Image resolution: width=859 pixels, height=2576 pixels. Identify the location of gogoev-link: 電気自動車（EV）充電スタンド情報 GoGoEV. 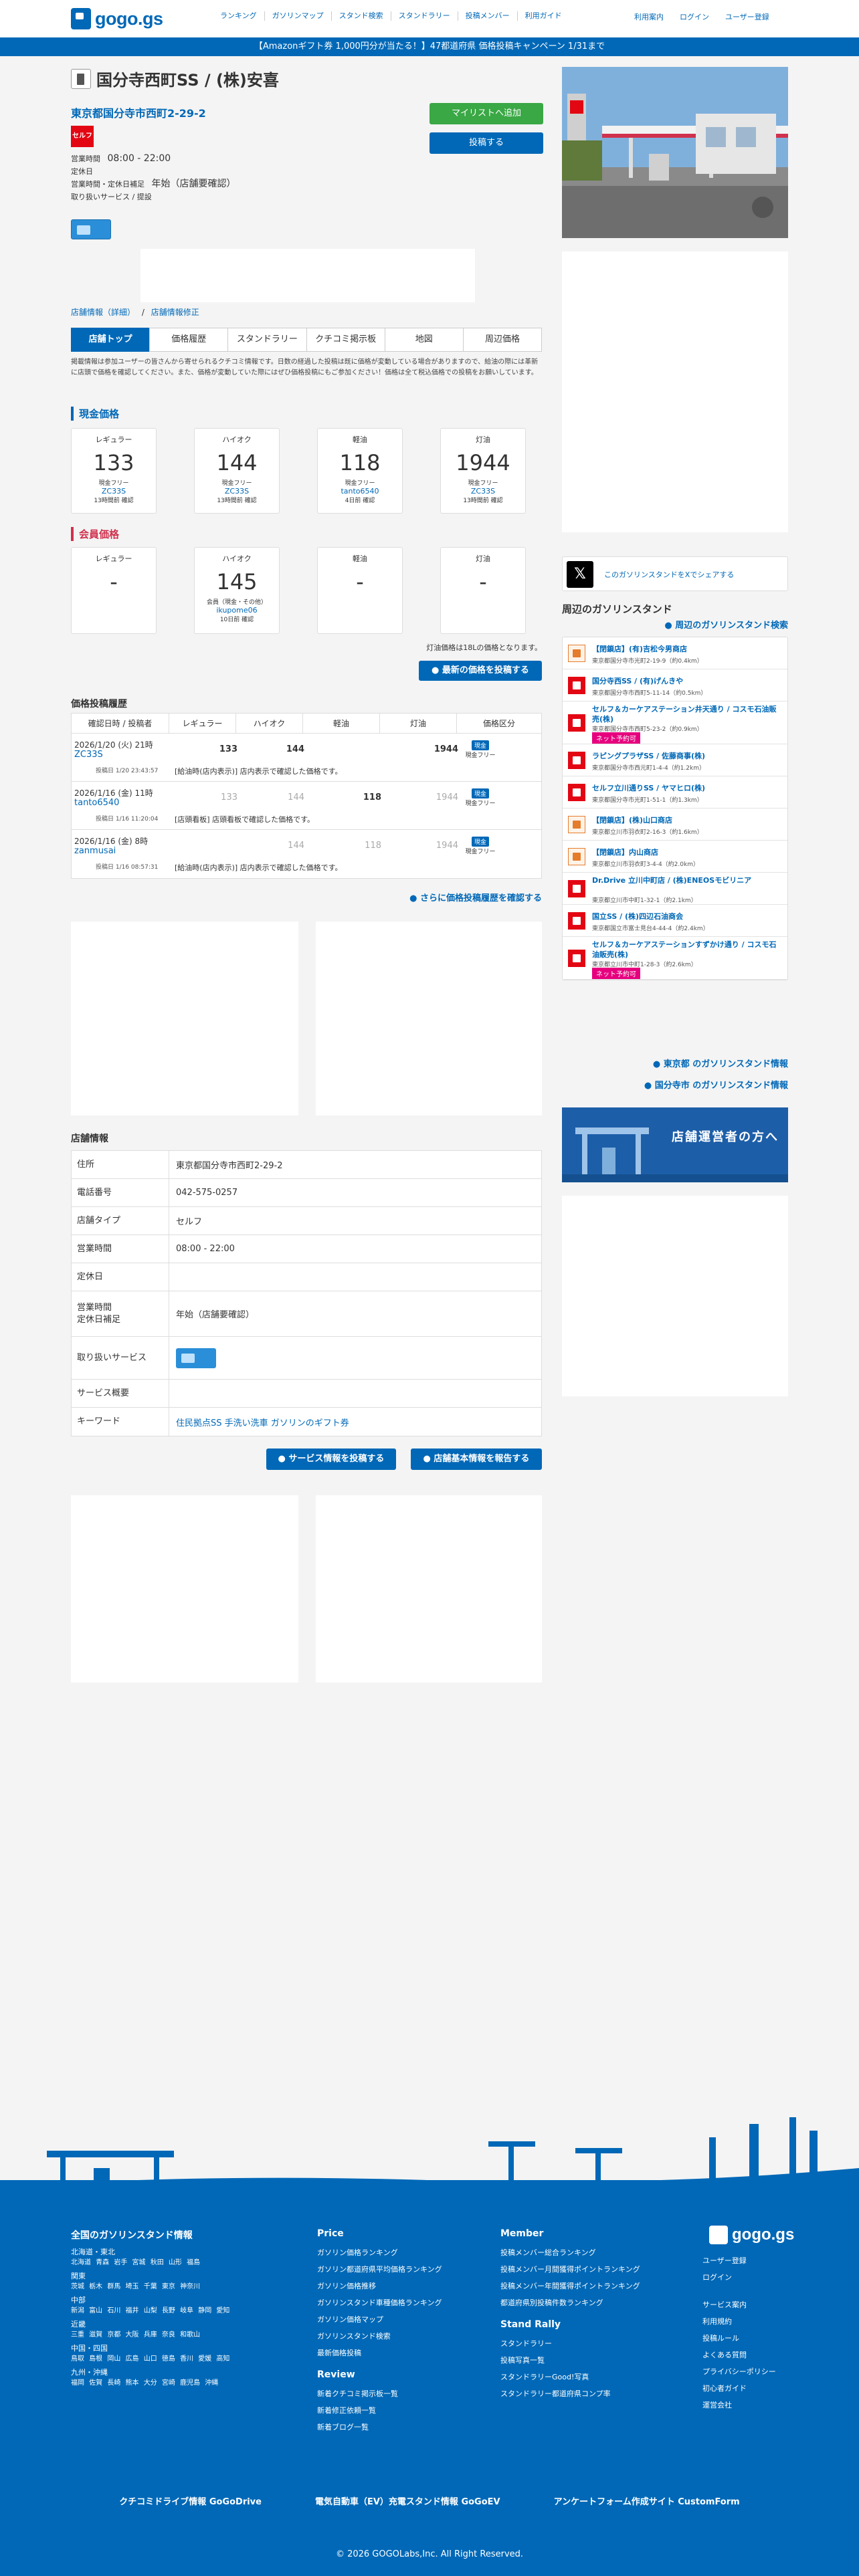
(407, 2500).